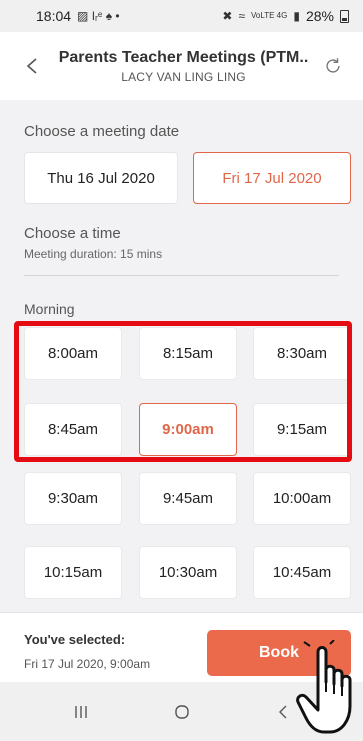  I want to click on meeting-duration-text: Meeting duration: 15 mins, so click(93, 254).